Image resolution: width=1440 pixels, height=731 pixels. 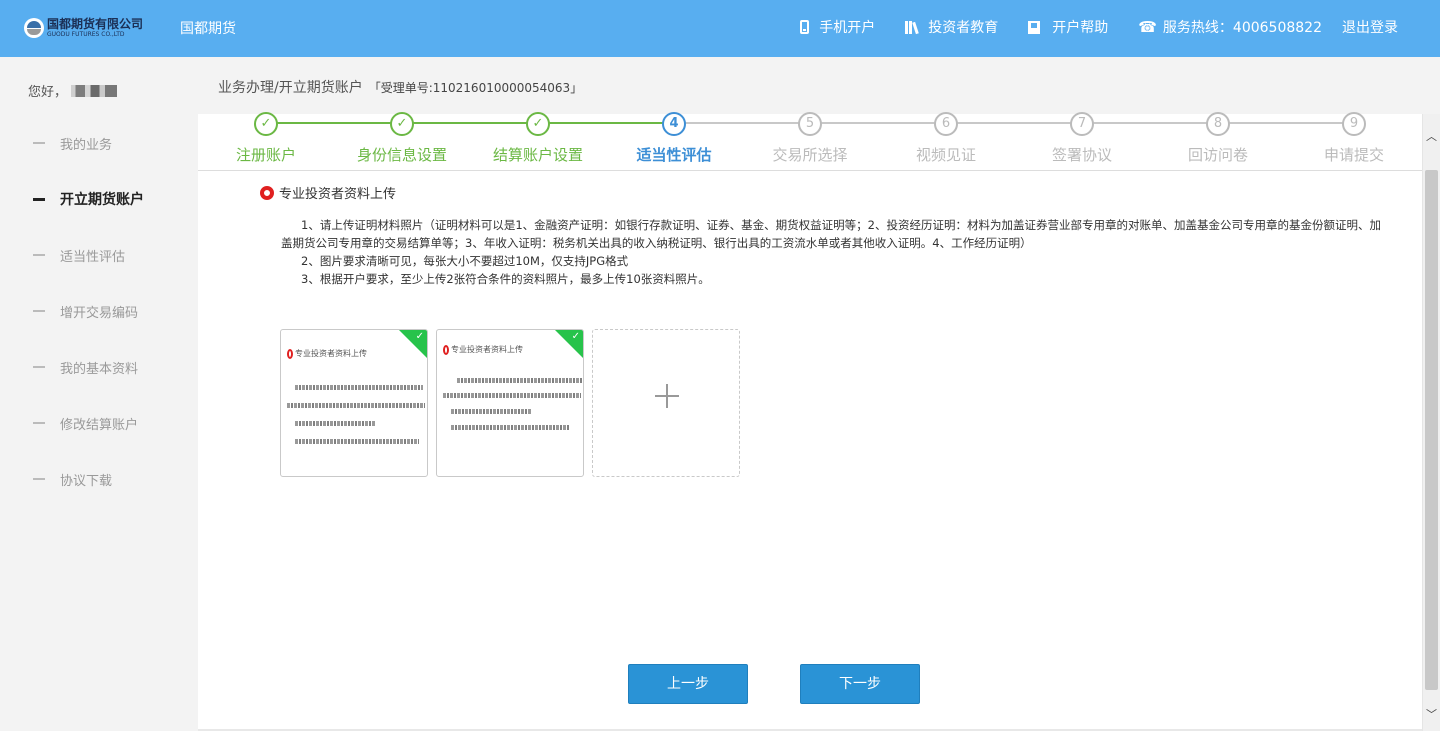 What do you see at coordinates (810, 124) in the screenshot?
I see `step-5-circle: 5` at bounding box center [810, 124].